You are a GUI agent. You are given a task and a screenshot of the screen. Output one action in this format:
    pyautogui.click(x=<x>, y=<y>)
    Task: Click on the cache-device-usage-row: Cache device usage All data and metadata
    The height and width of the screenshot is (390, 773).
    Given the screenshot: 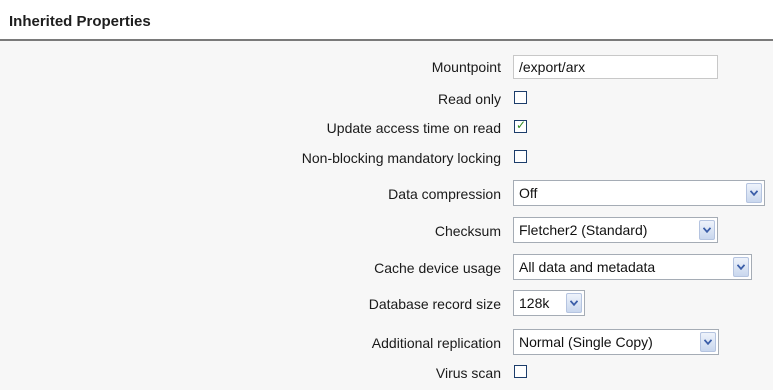 What is the action you would take?
    pyautogui.click(x=386, y=267)
    